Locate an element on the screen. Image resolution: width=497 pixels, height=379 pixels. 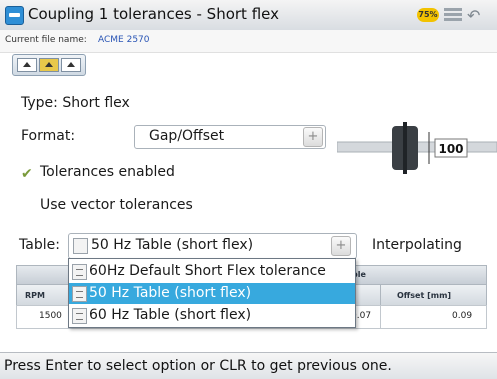
file-name-label: Current file name: is located at coordinates (46, 40).